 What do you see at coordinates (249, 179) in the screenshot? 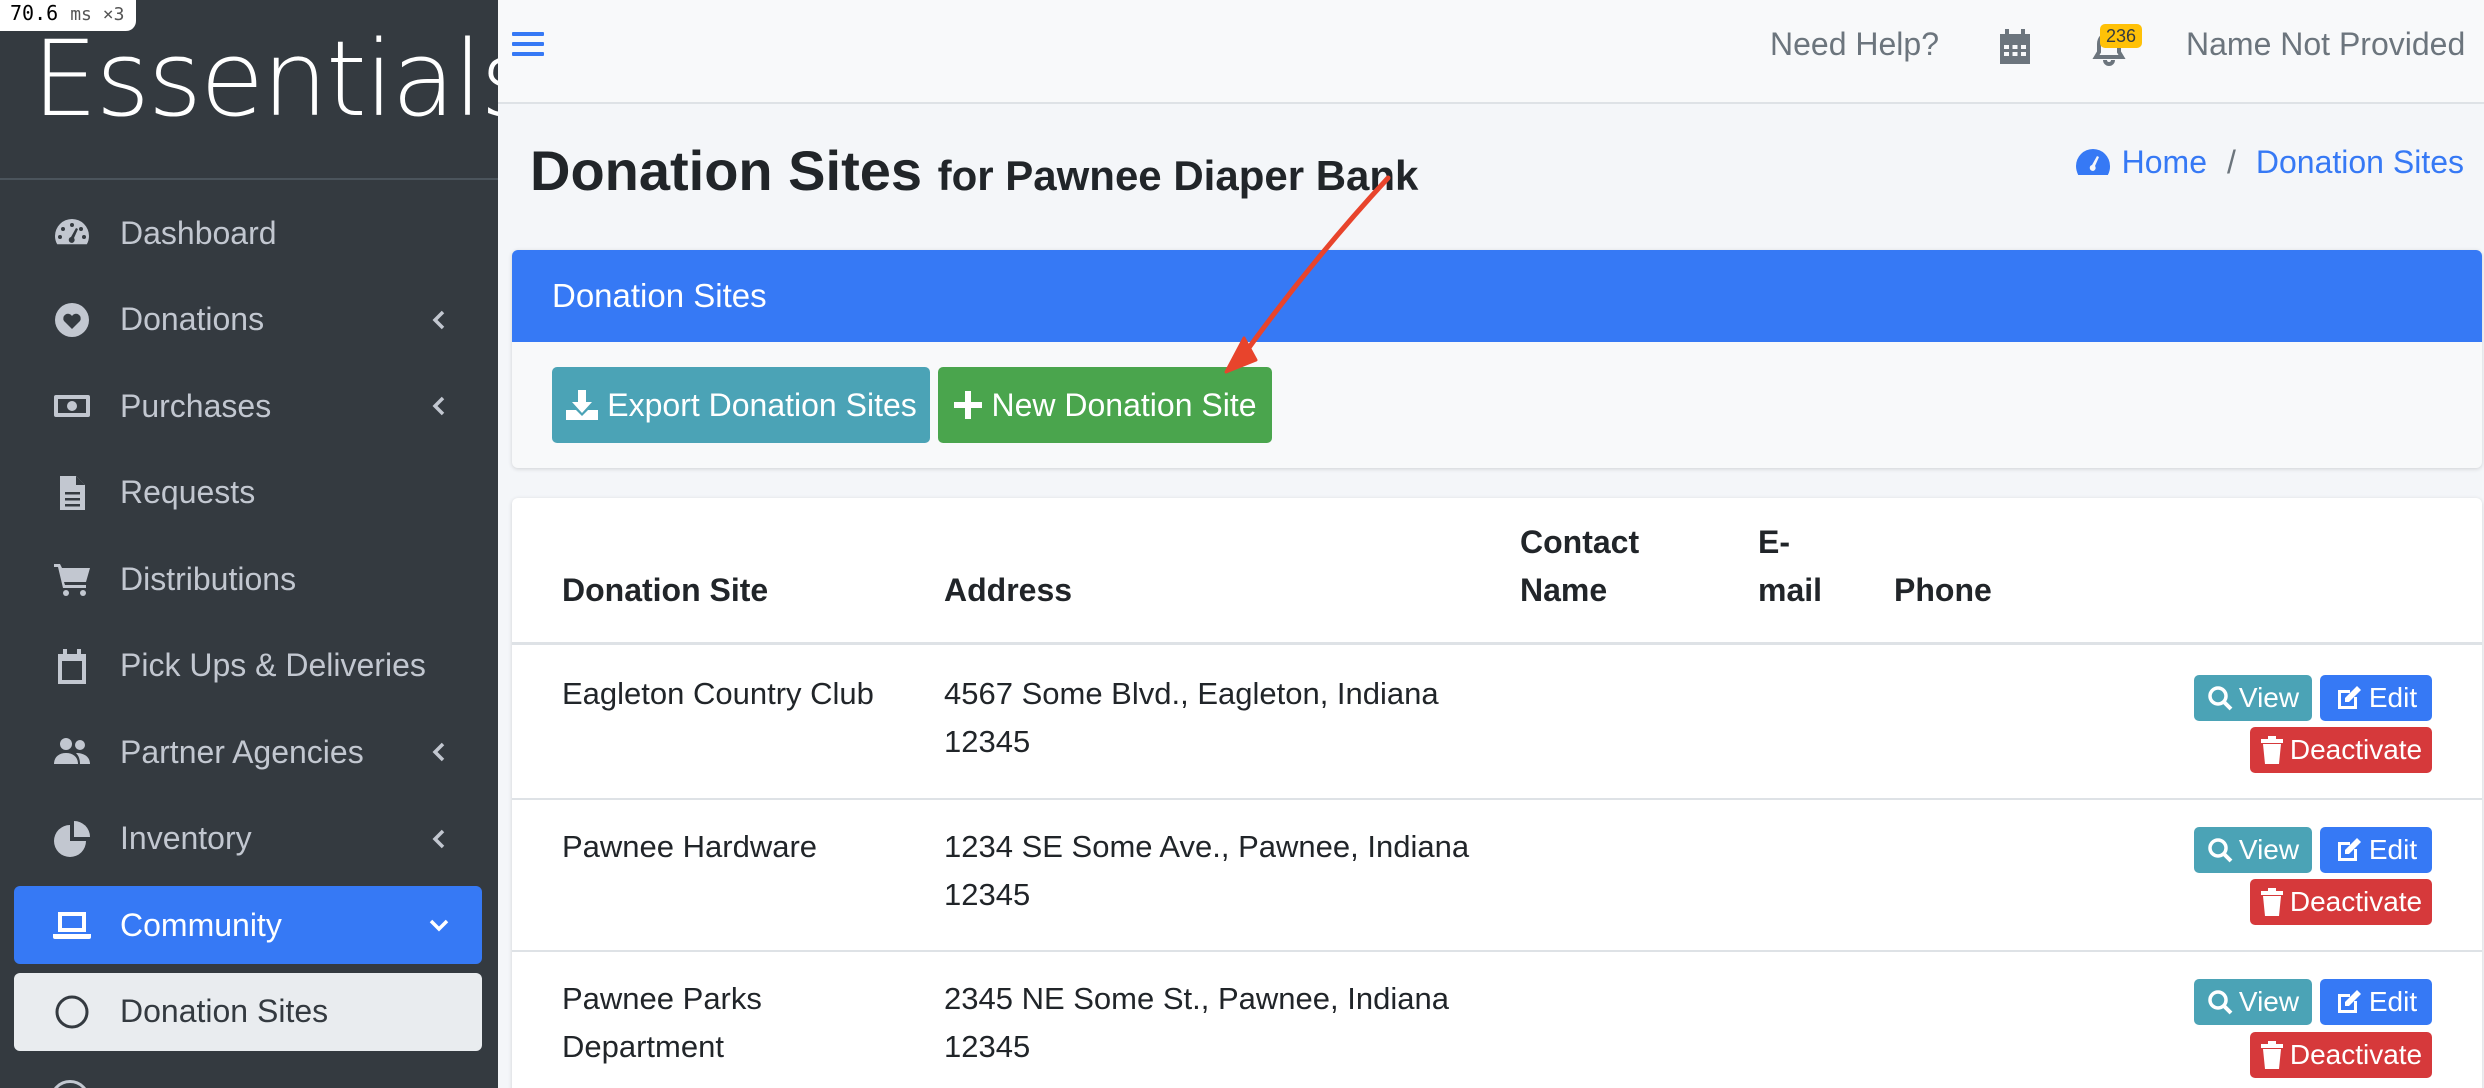
I see `brand-divider` at bounding box center [249, 179].